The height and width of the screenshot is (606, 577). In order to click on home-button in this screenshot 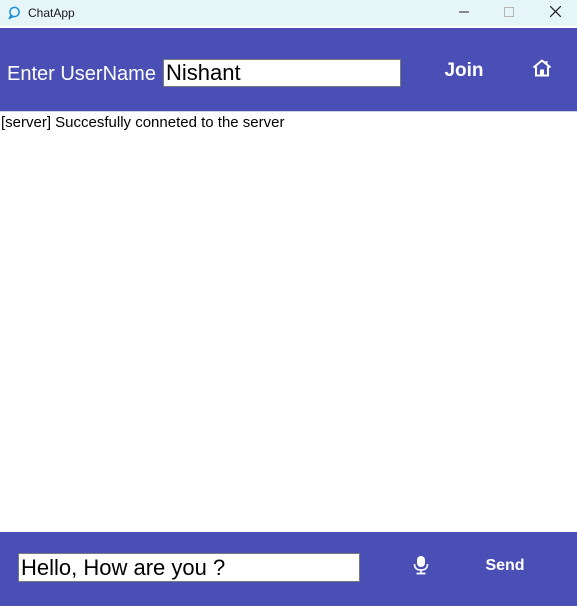, I will do `click(542, 70)`.